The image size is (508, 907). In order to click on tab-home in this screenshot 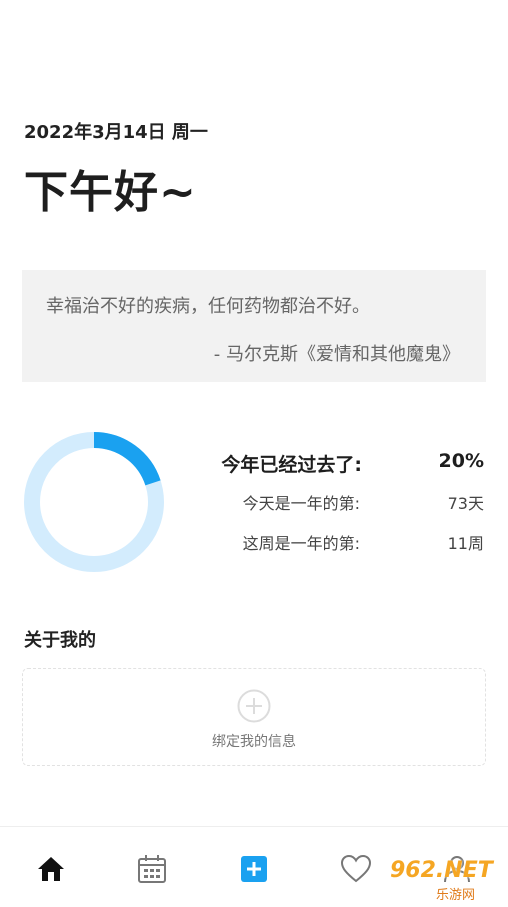, I will do `click(51, 869)`.